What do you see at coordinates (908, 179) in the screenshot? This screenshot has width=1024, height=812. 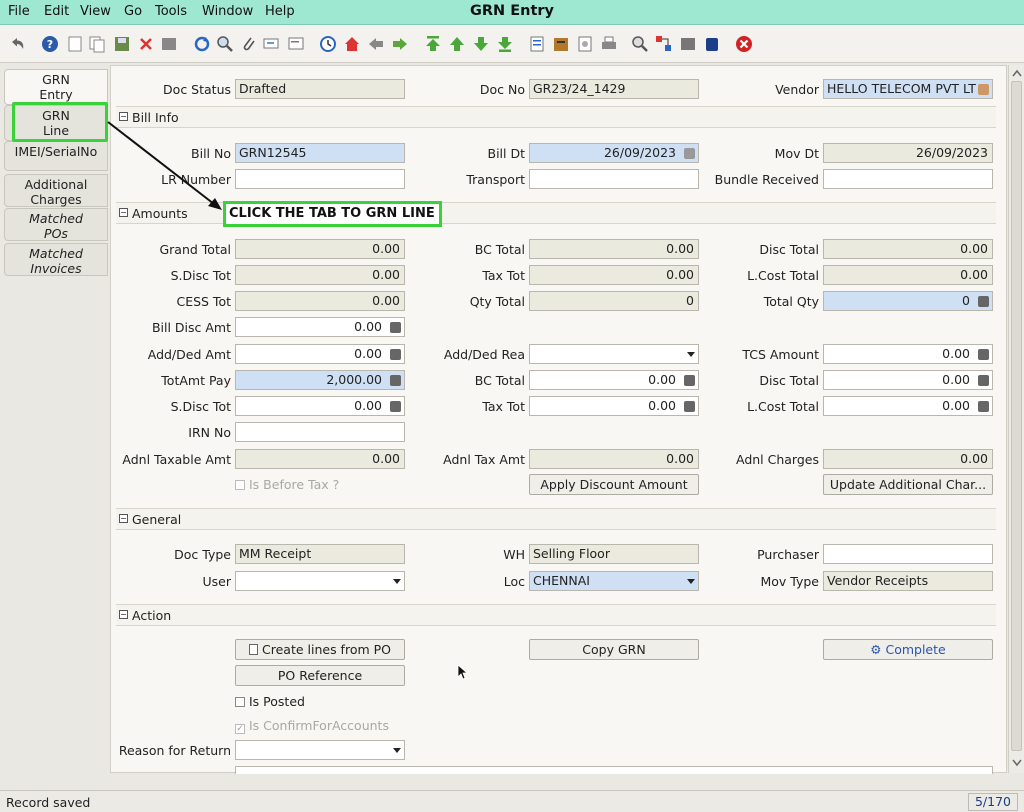 I see `bundle-received-input` at bounding box center [908, 179].